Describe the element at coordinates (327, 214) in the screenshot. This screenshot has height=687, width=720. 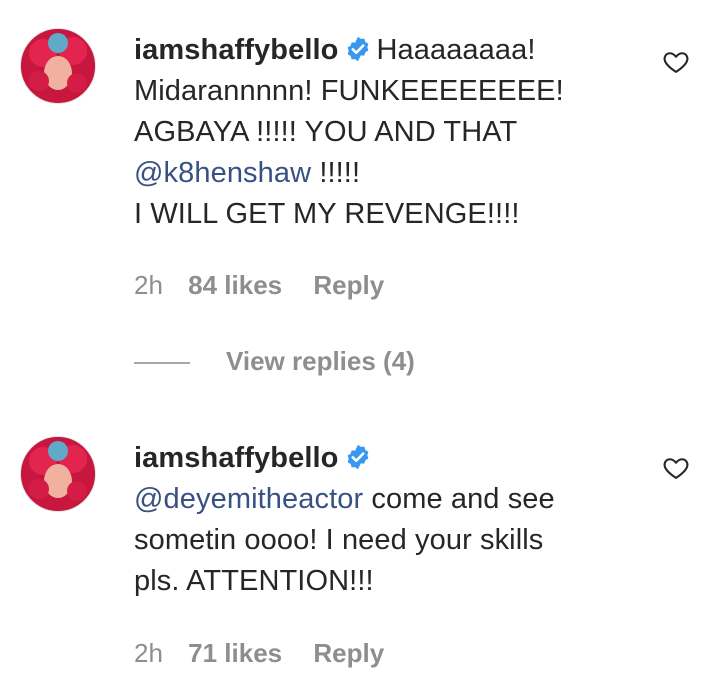
I see `comment-text-line: I WILL GET MY REVENGE!!!!` at that location.